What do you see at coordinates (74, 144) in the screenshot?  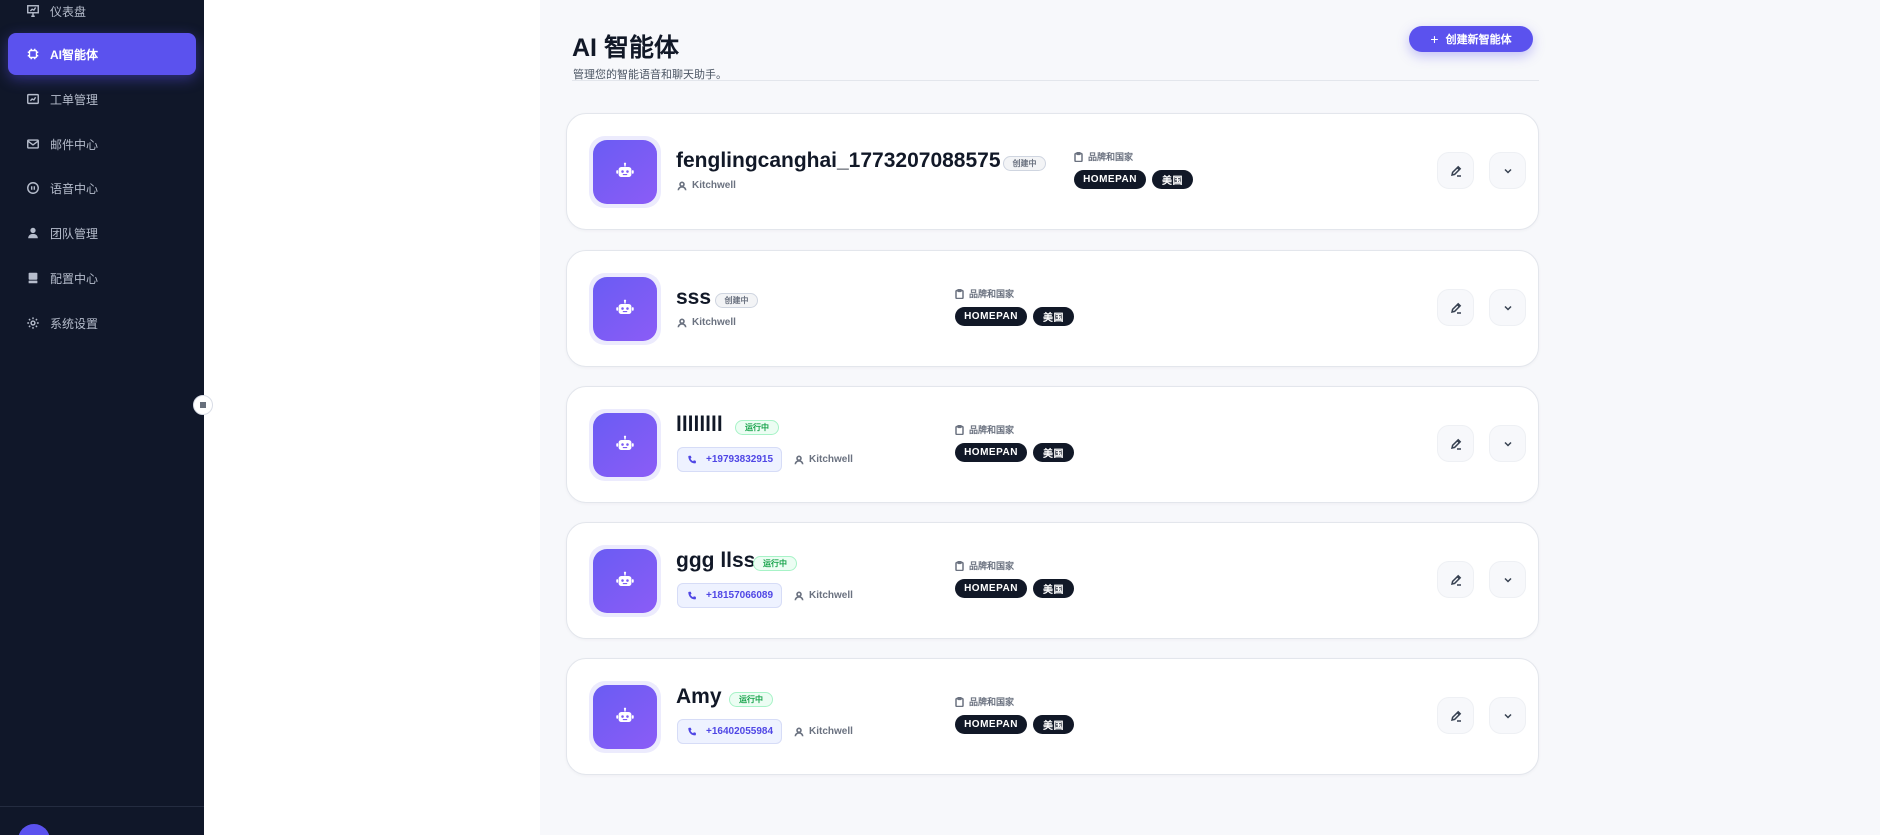 I see `sidebar-item-label: 邮件中心` at bounding box center [74, 144].